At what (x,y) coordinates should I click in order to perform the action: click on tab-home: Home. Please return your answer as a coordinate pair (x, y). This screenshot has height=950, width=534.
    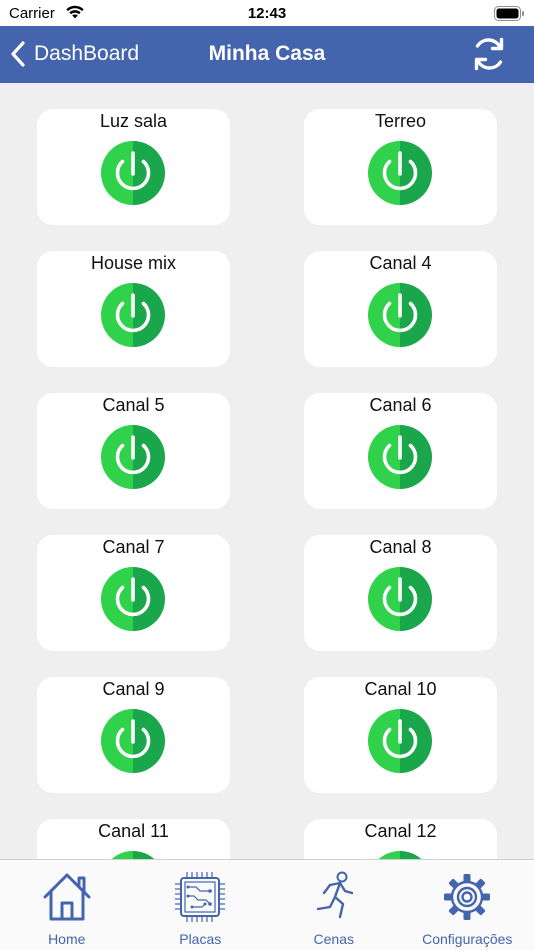
    Looking at the image, I should click on (67, 905).